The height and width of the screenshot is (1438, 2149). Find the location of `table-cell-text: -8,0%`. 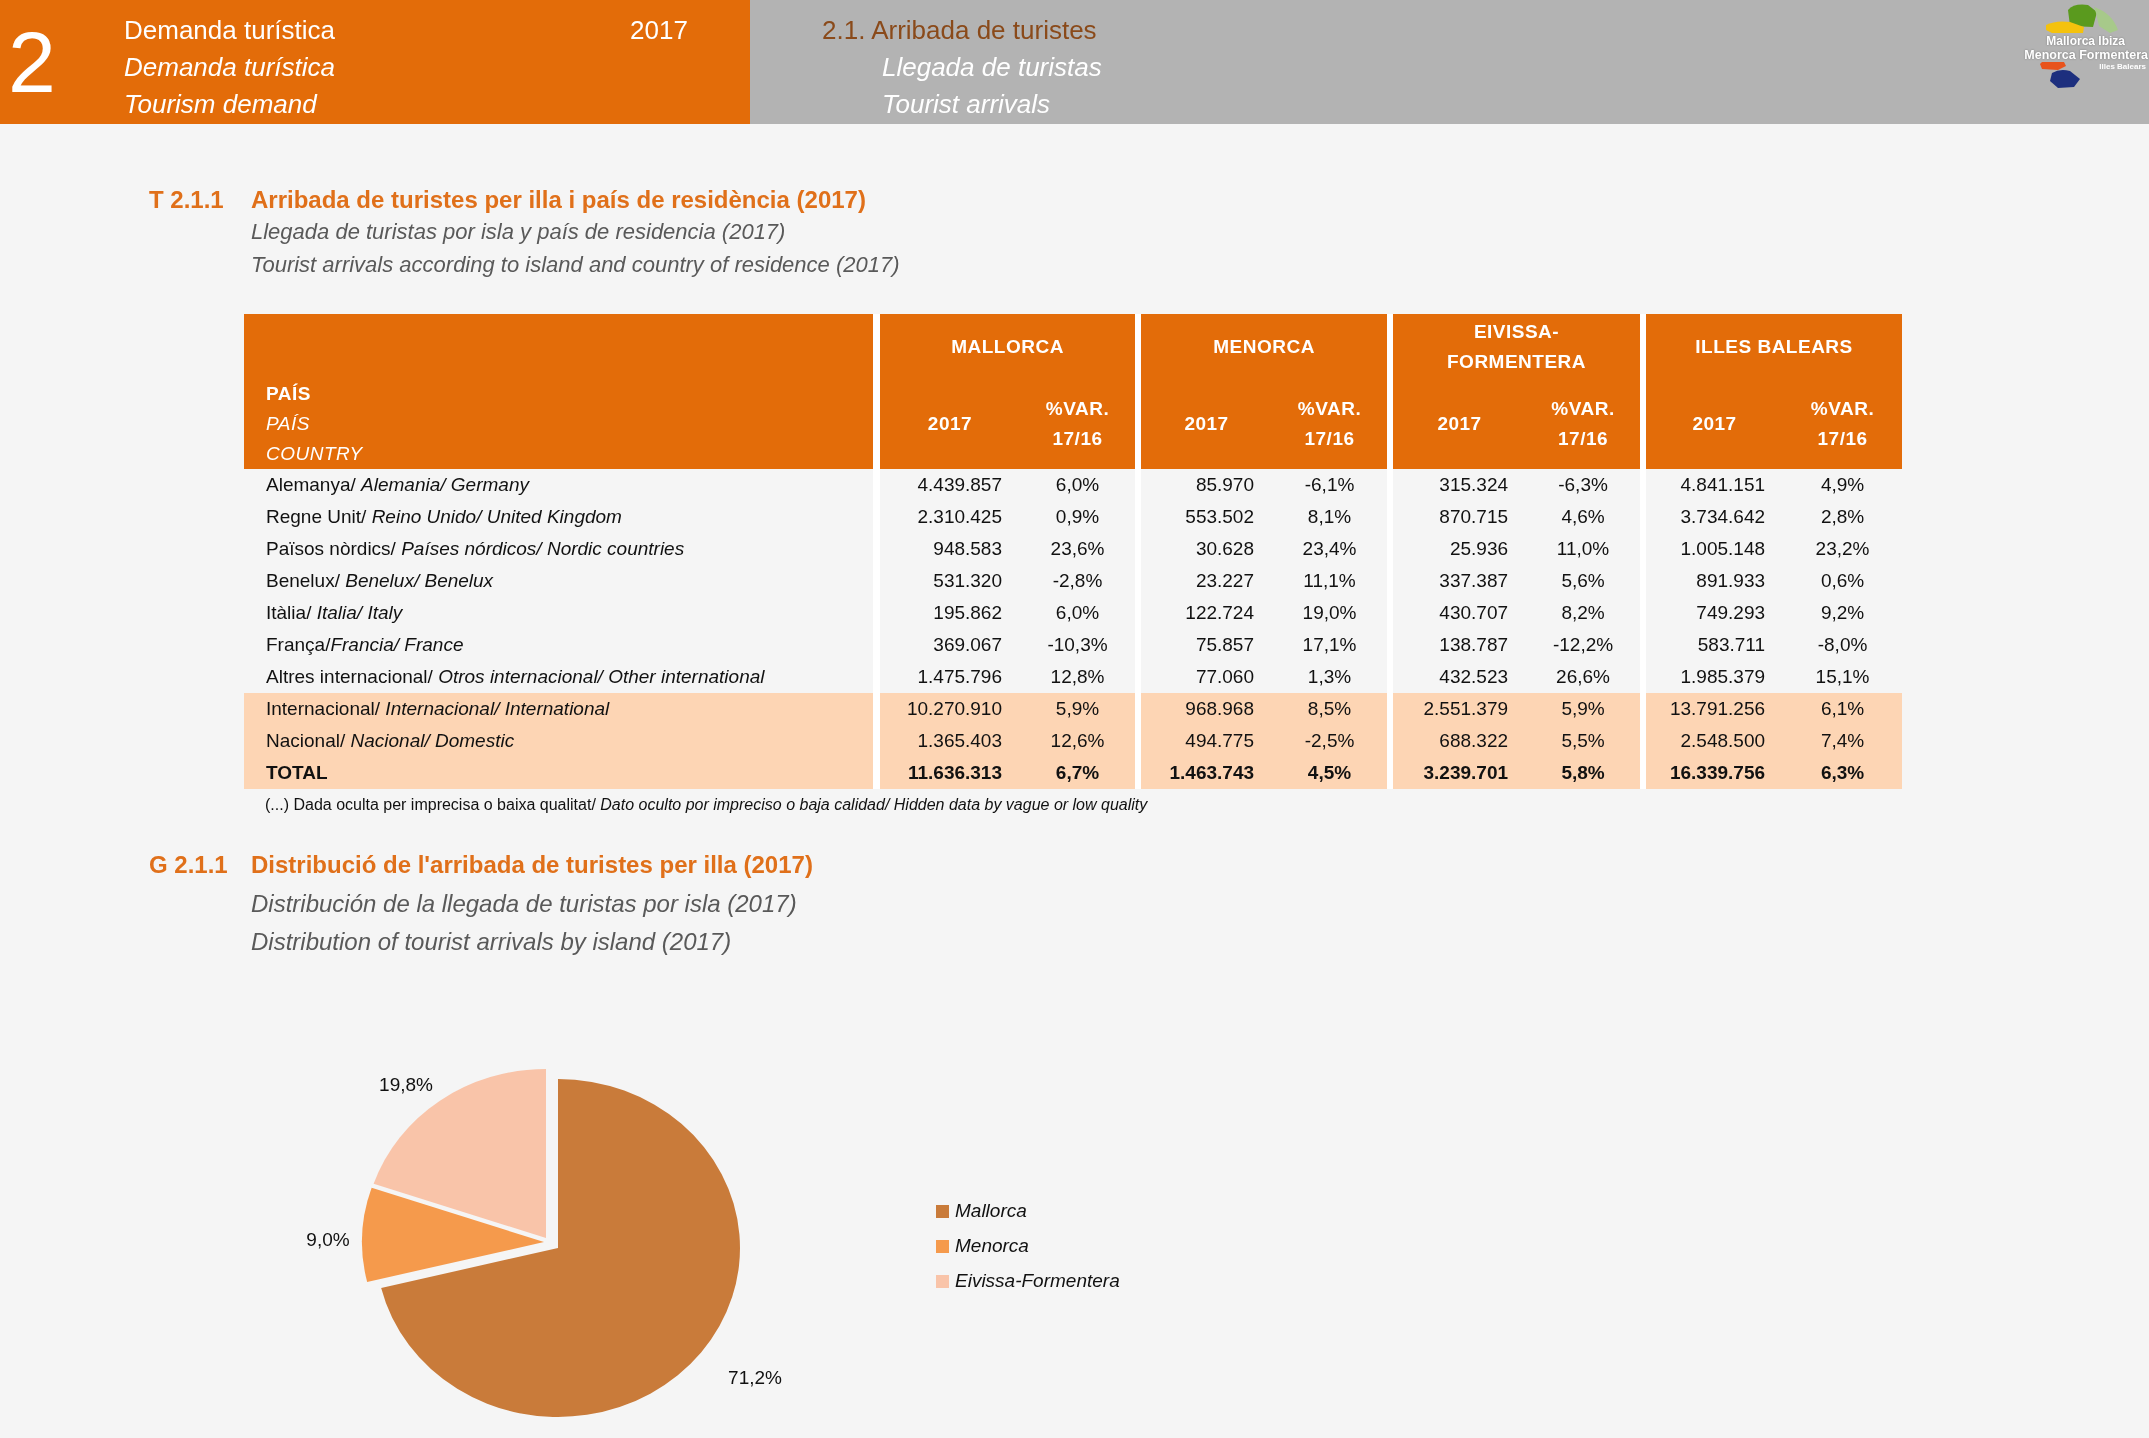

table-cell-text: -8,0% is located at coordinates (1842, 644).